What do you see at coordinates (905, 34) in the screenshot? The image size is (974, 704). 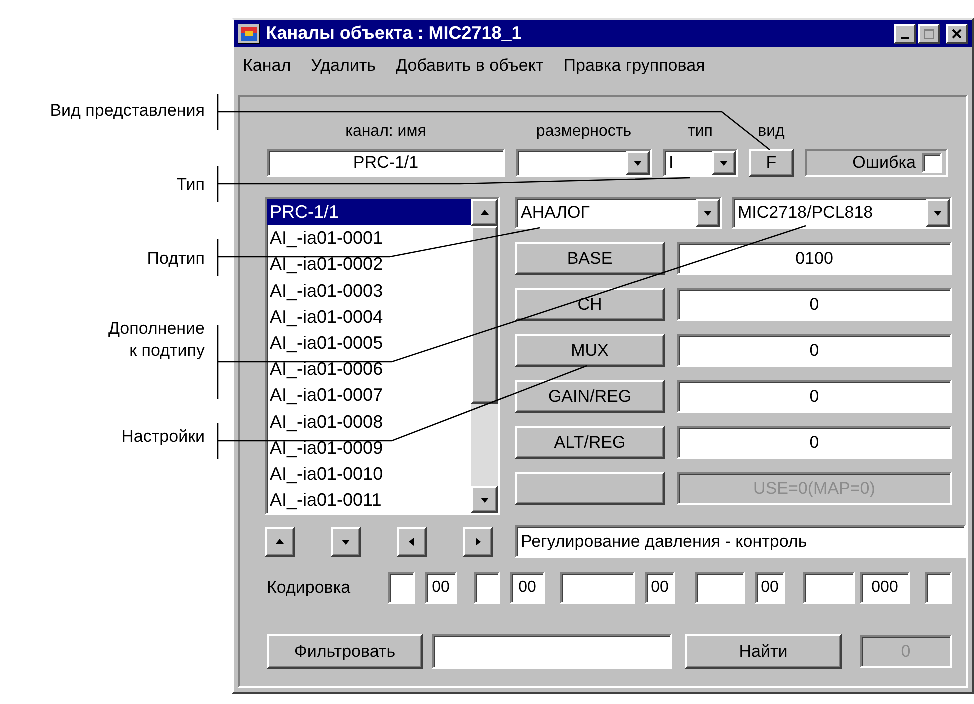 I see `minimize-button` at bounding box center [905, 34].